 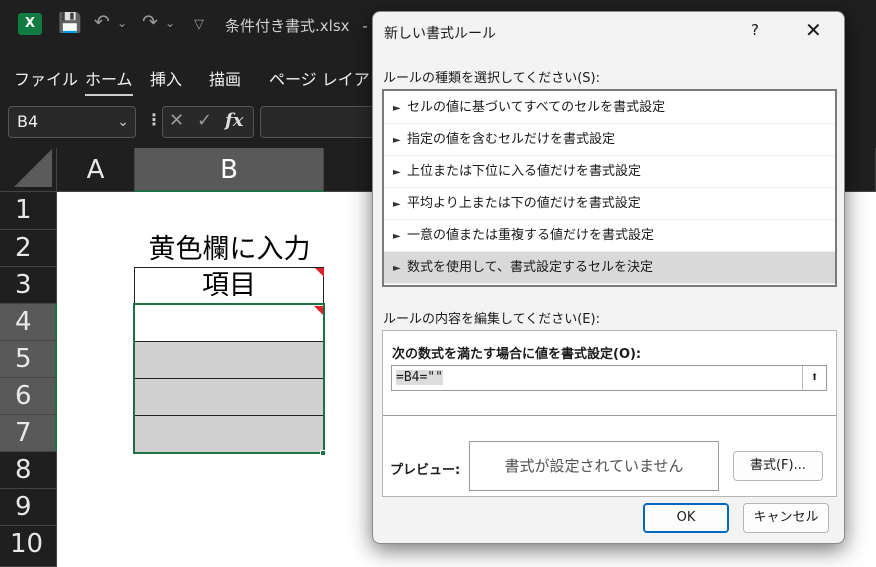 I want to click on row-header-2: 2, so click(x=28, y=248).